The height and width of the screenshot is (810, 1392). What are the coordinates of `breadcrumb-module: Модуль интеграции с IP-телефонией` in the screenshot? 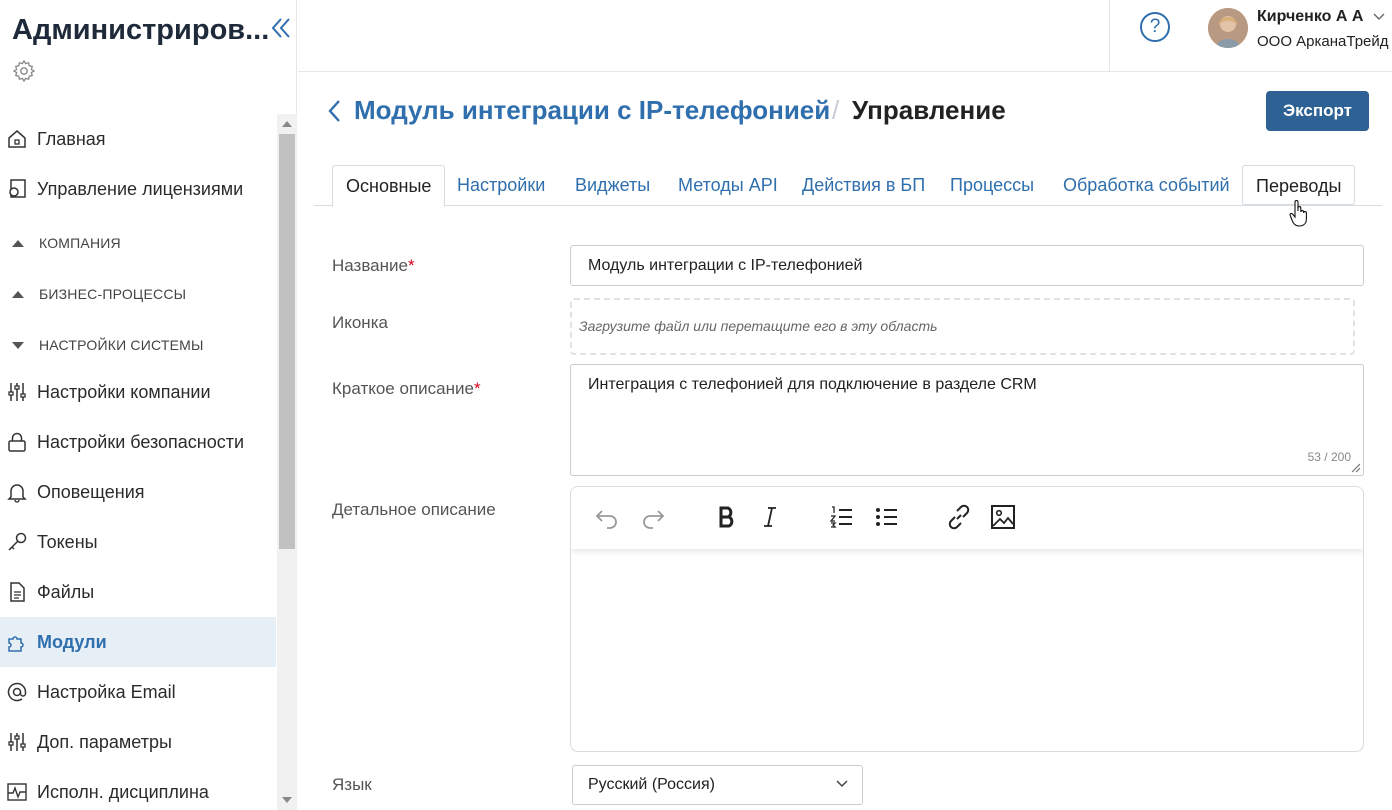 It's located at (592, 110).